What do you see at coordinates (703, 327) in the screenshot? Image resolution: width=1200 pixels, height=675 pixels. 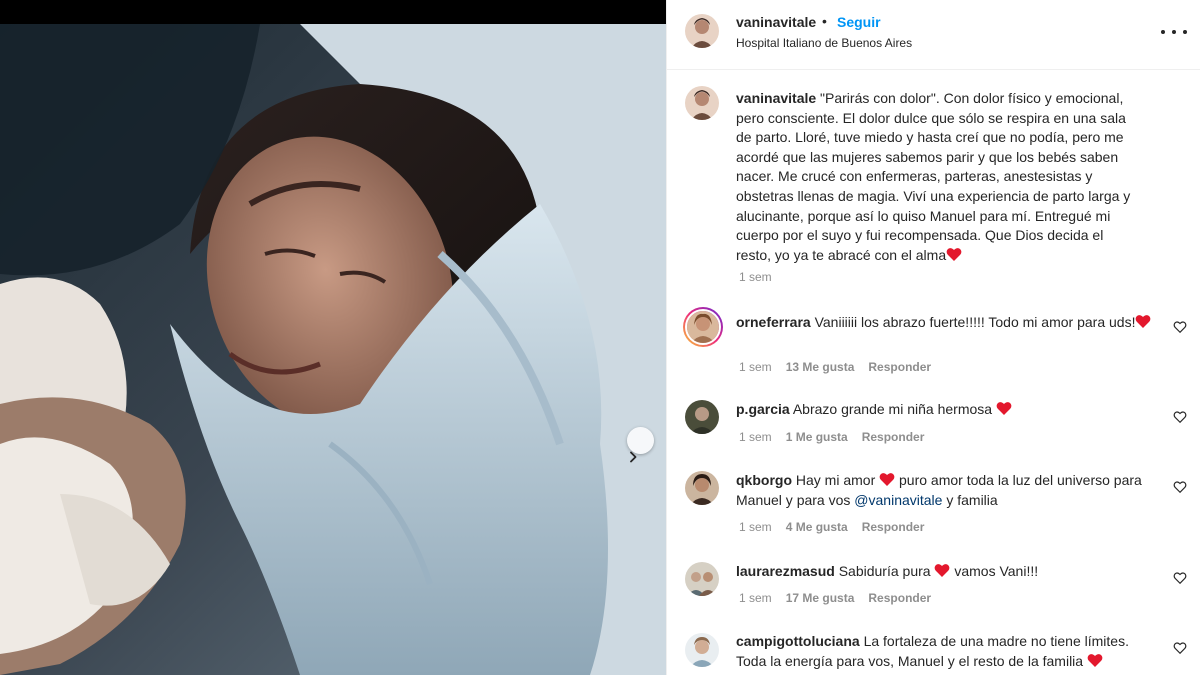 I see `comment-avatar-orneferrara` at bounding box center [703, 327].